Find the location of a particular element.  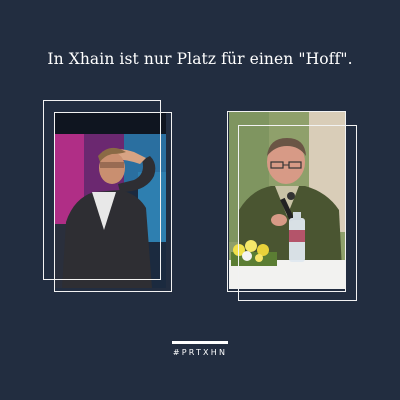

headline: In Xhain ist nur Platz für einen "Hoff". is located at coordinates (200, 59).